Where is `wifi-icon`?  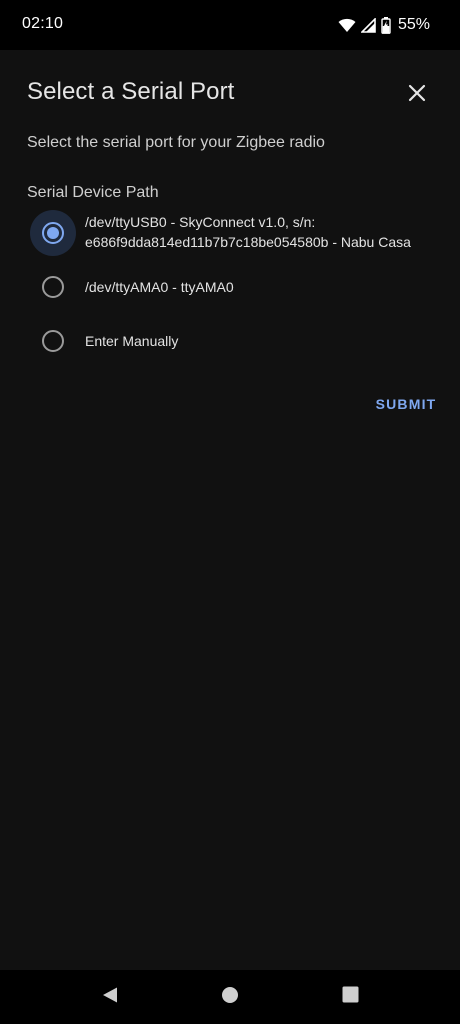 wifi-icon is located at coordinates (347, 25).